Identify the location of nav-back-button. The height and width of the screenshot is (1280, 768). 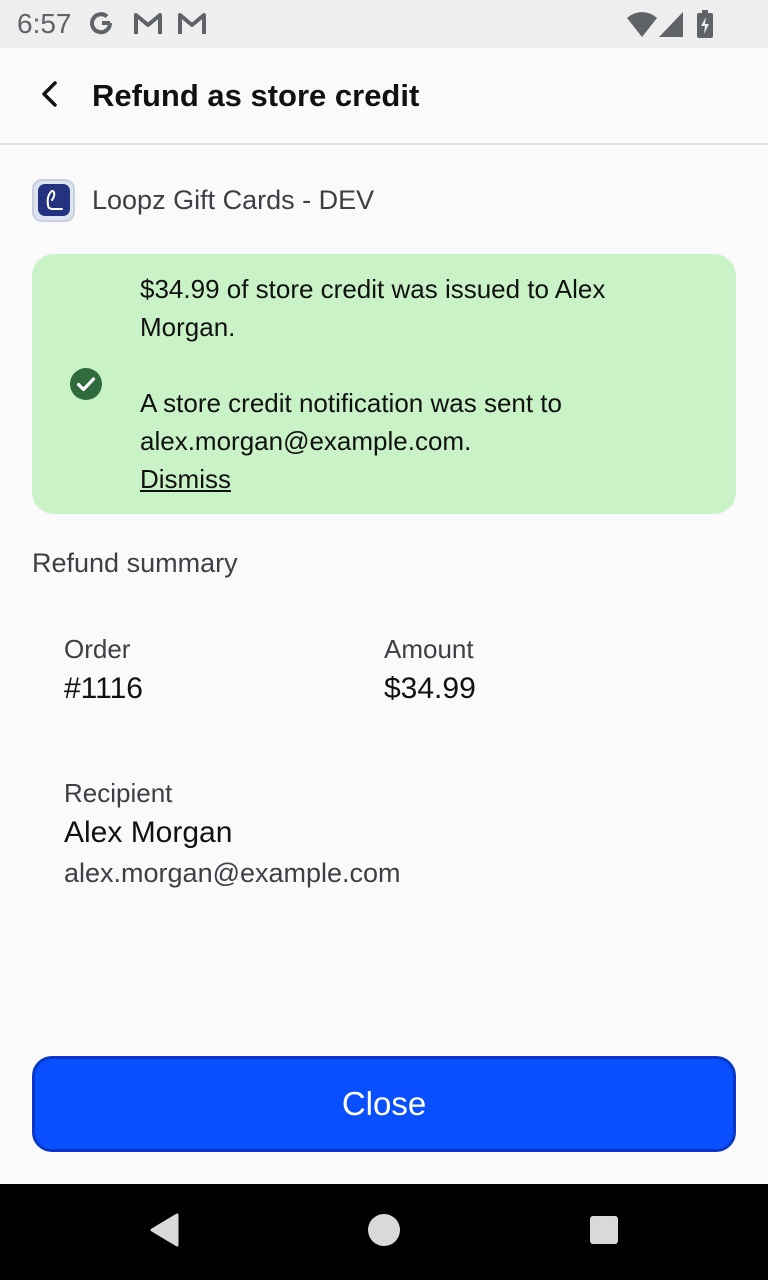
(164, 1232).